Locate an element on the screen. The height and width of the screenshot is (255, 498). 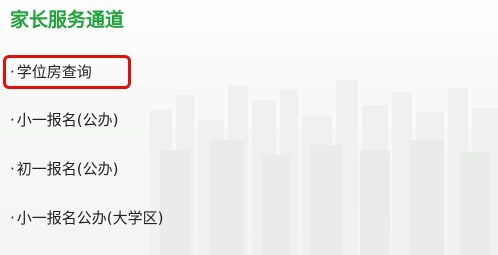
menu-item-primary-enrollment-public-large-district: · 小一报名公办(大学区) is located at coordinates (87, 218).